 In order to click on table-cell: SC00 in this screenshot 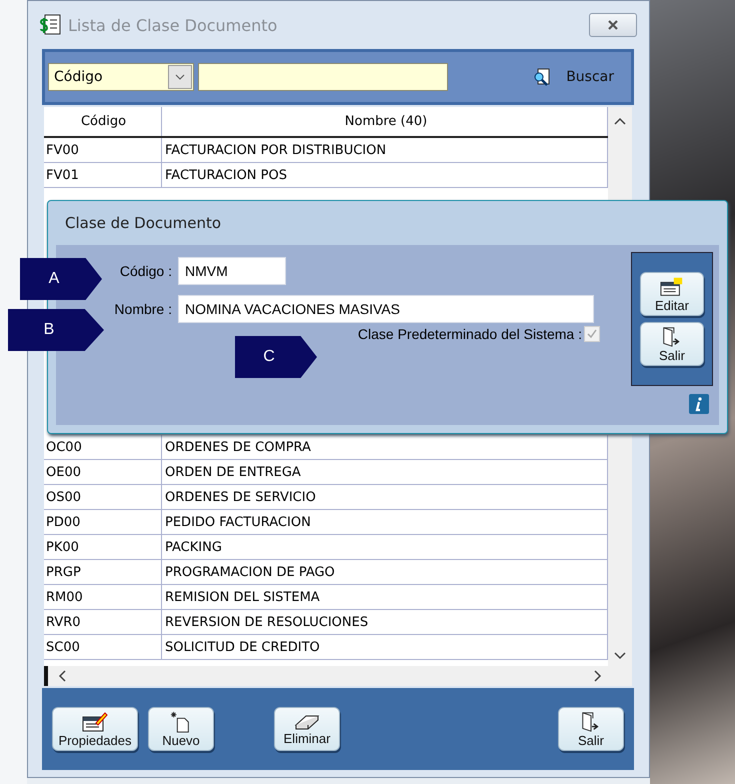, I will do `click(103, 647)`.